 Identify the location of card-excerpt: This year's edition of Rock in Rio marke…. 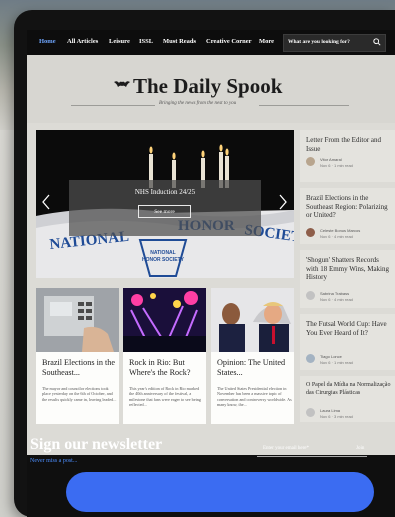
(165, 396).